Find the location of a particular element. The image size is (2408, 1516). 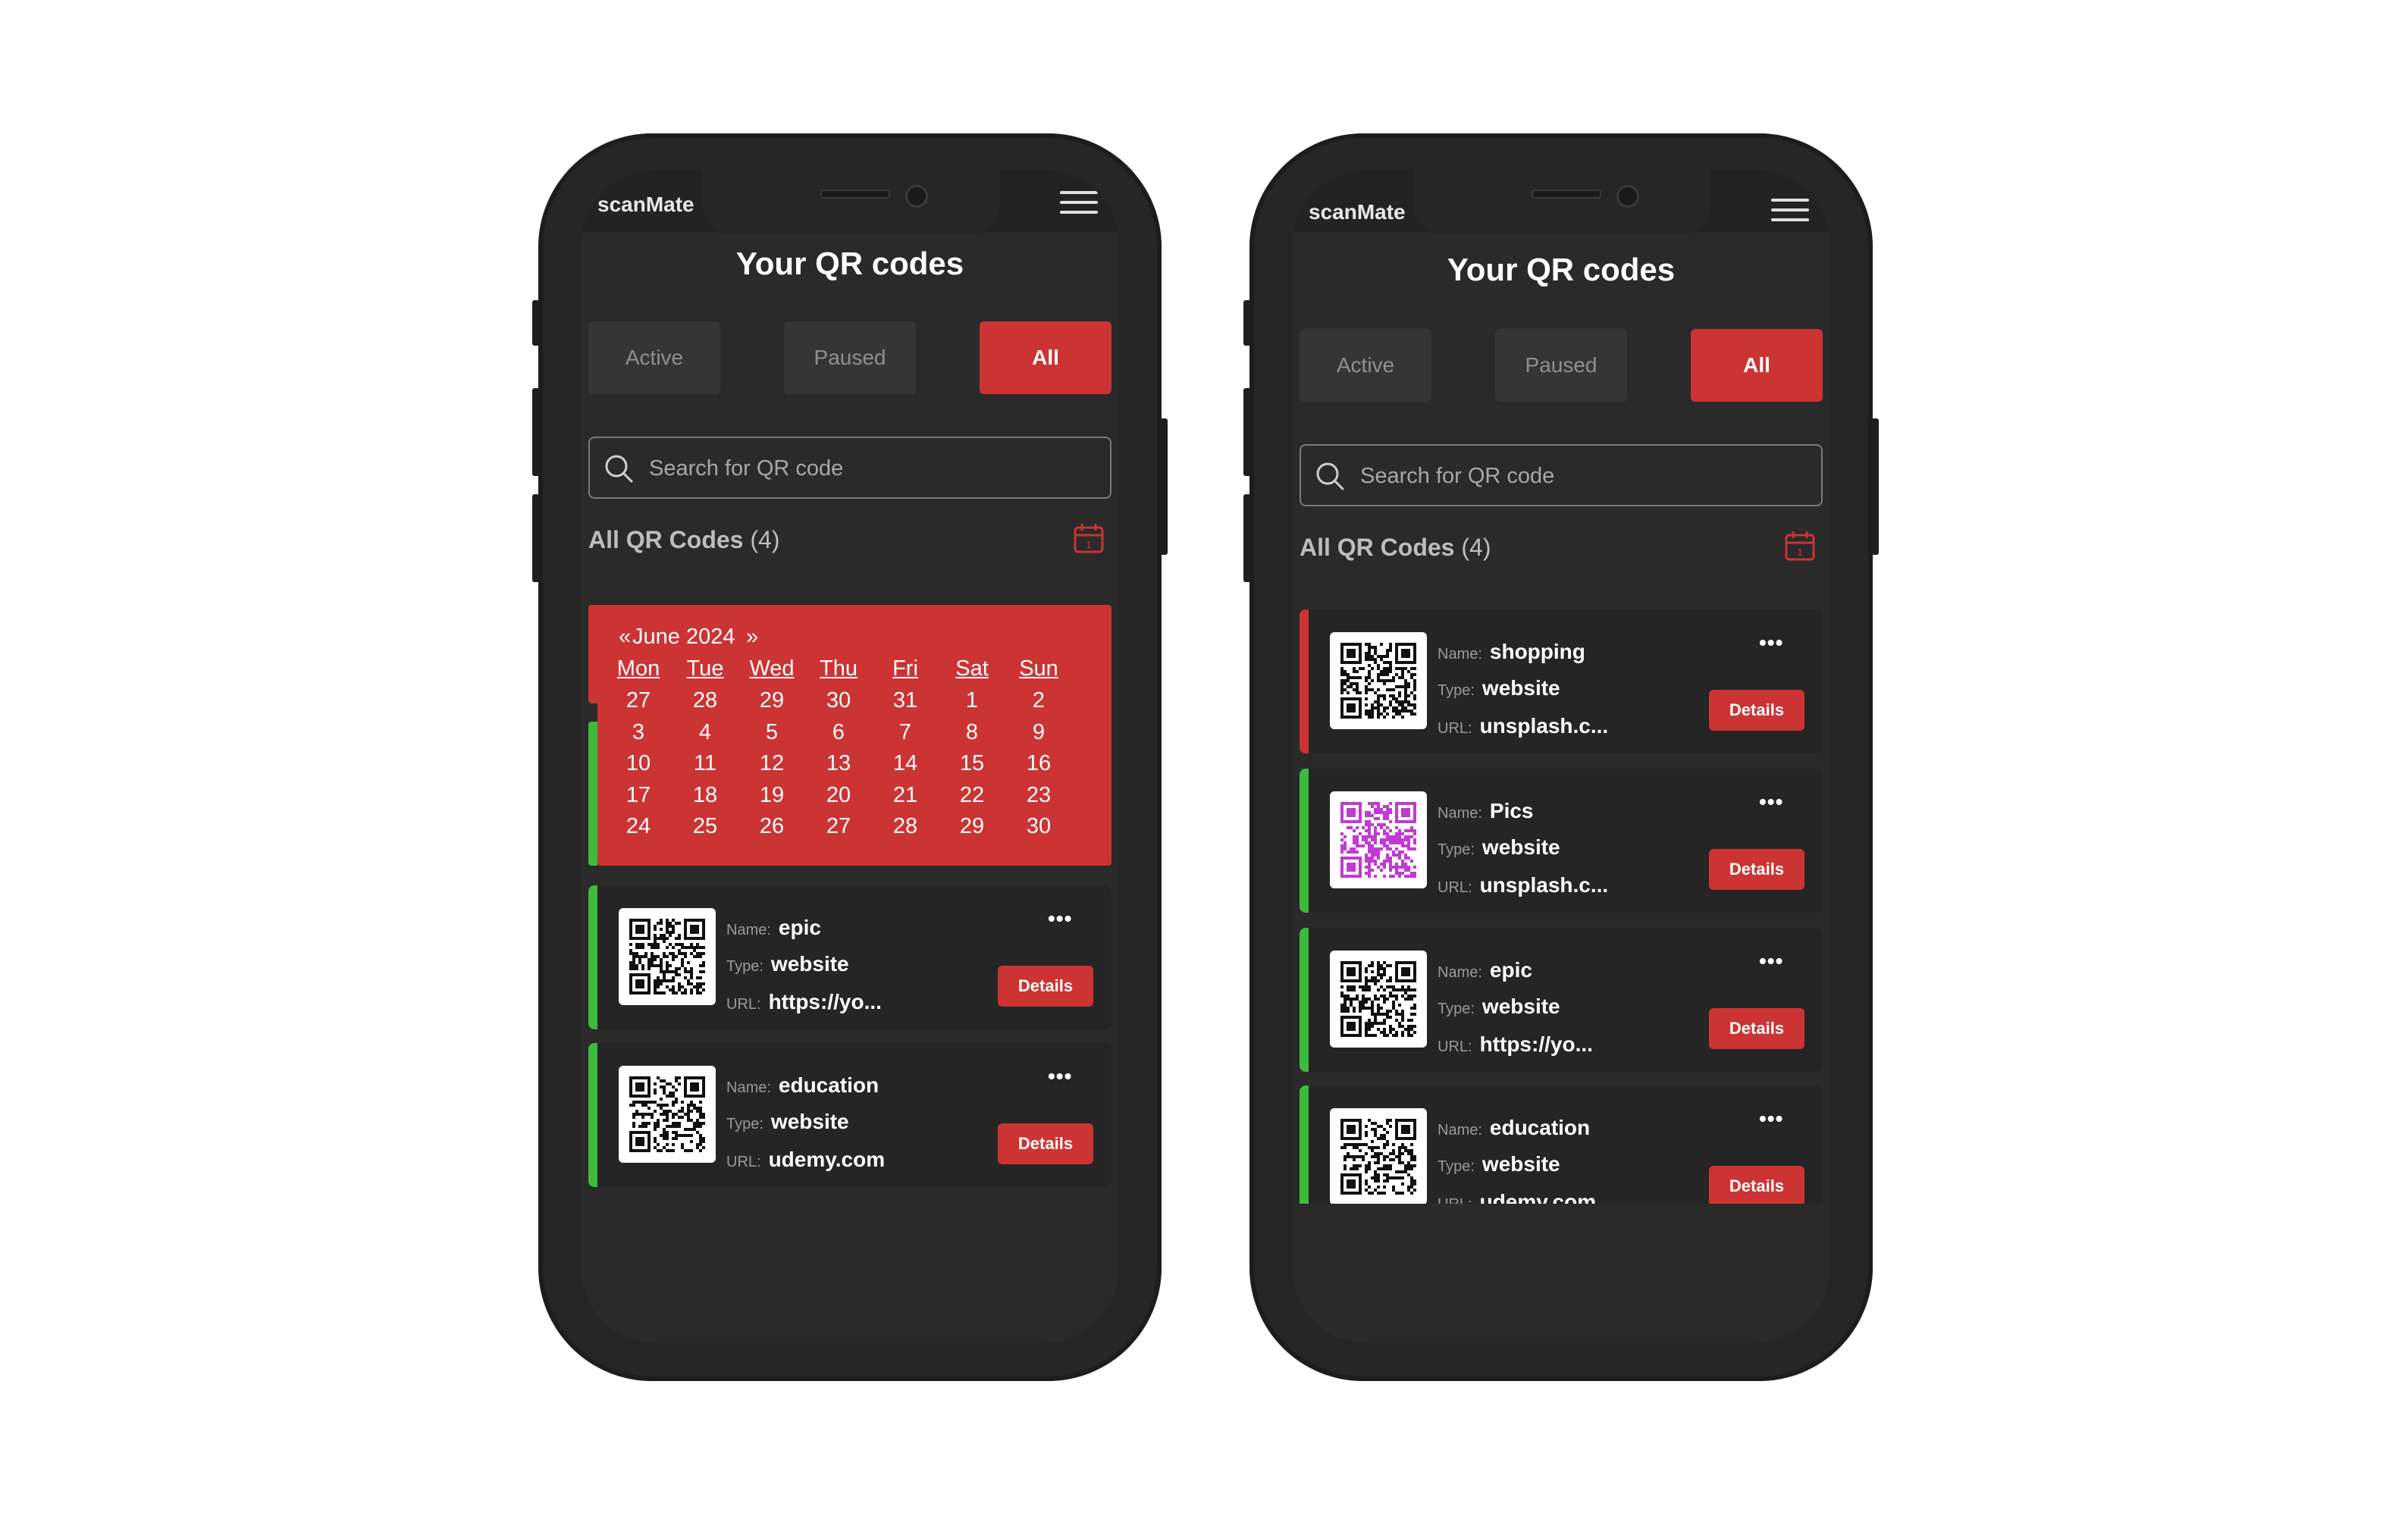

card-stripe-active is located at coordinates (592, 794).